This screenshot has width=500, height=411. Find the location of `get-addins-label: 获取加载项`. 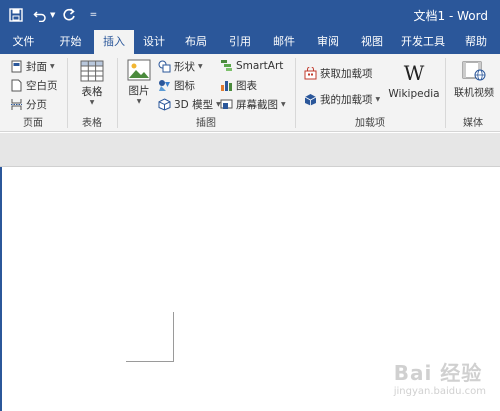

get-addins-label: 获取加载项 is located at coordinates (346, 74).